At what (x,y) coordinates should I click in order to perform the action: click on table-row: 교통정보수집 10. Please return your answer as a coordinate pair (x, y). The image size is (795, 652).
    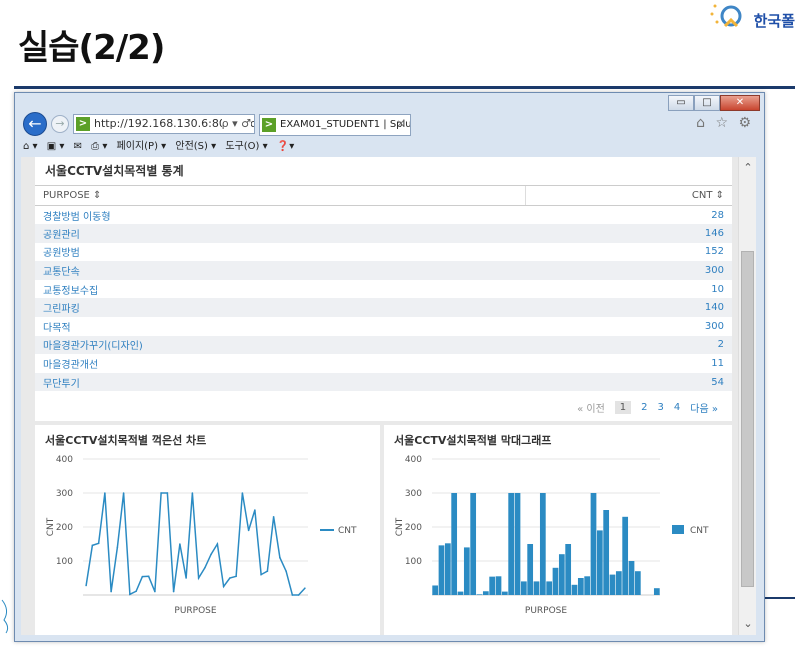
    Looking at the image, I should click on (383, 289).